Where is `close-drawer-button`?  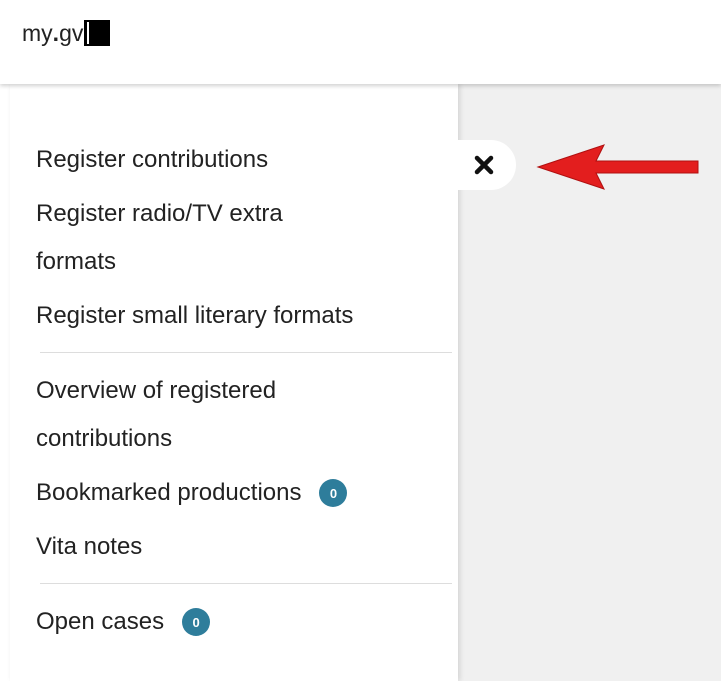
close-drawer-button is located at coordinates (487, 165).